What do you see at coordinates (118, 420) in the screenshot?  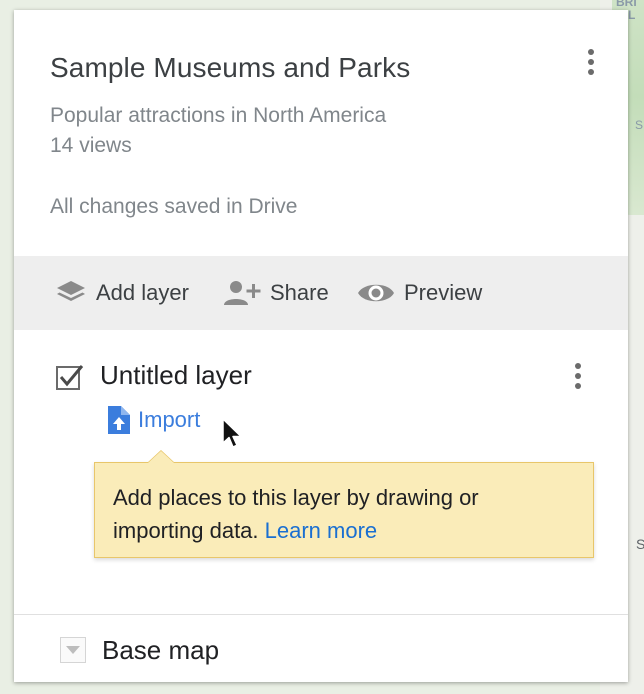 I see `file-upload-icon` at bounding box center [118, 420].